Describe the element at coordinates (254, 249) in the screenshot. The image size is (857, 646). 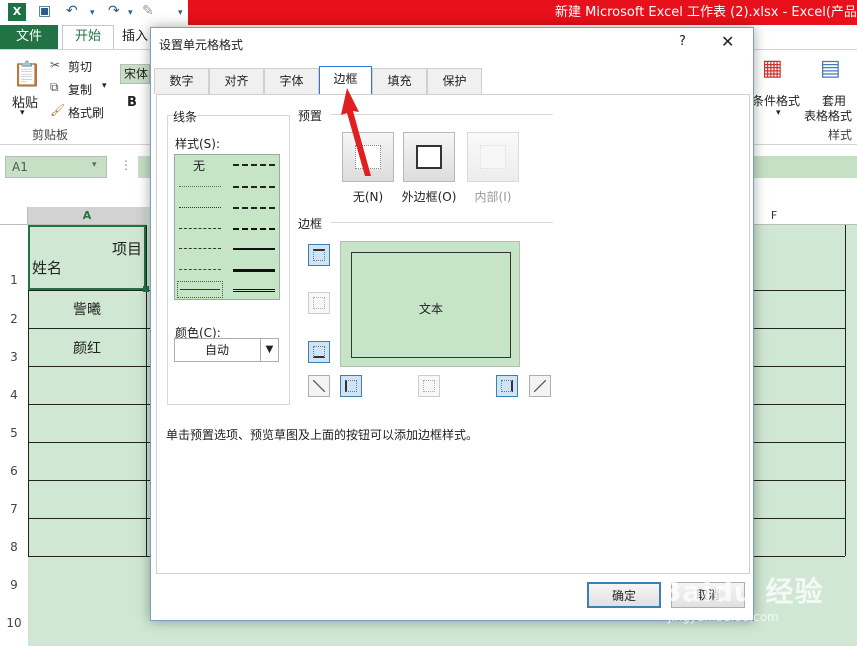
I see `line-style-medium` at that location.